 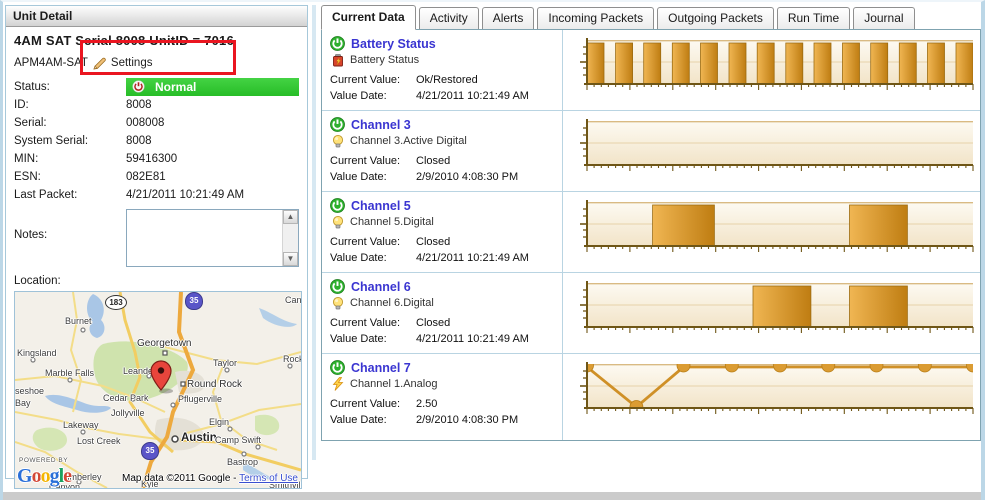 What do you see at coordinates (884, 18) in the screenshot?
I see `tab-journal: Journal` at bounding box center [884, 18].